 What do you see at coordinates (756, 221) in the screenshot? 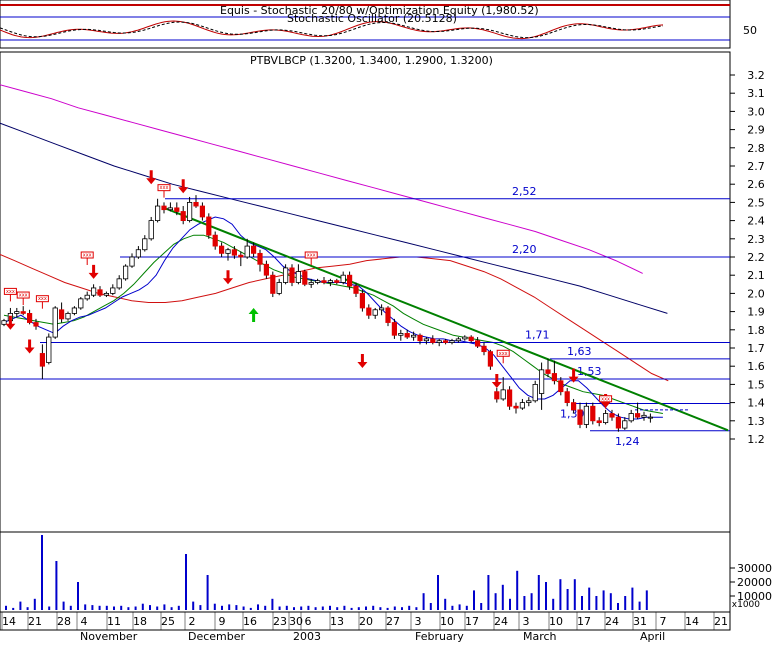
I see `price-tick-label: 2.4` at bounding box center [756, 221].